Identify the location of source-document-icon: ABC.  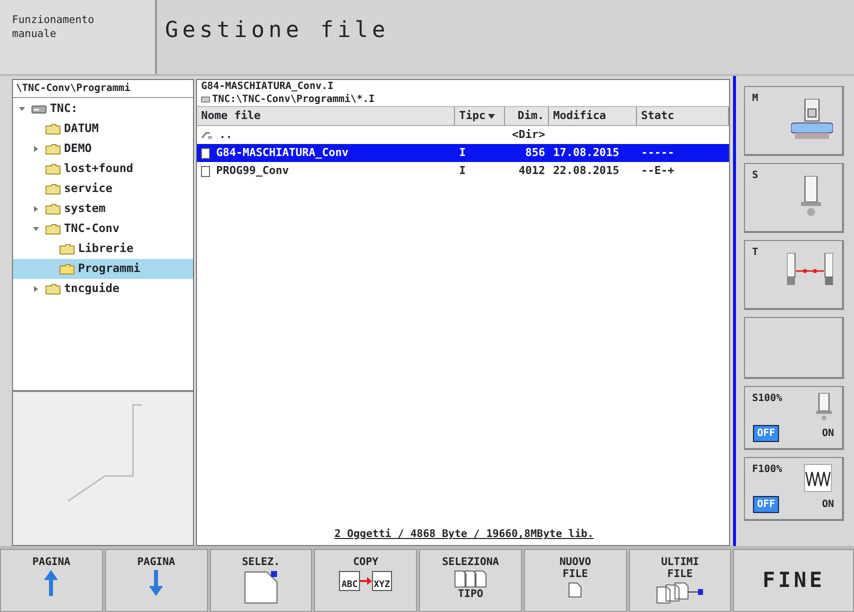
(349, 581).